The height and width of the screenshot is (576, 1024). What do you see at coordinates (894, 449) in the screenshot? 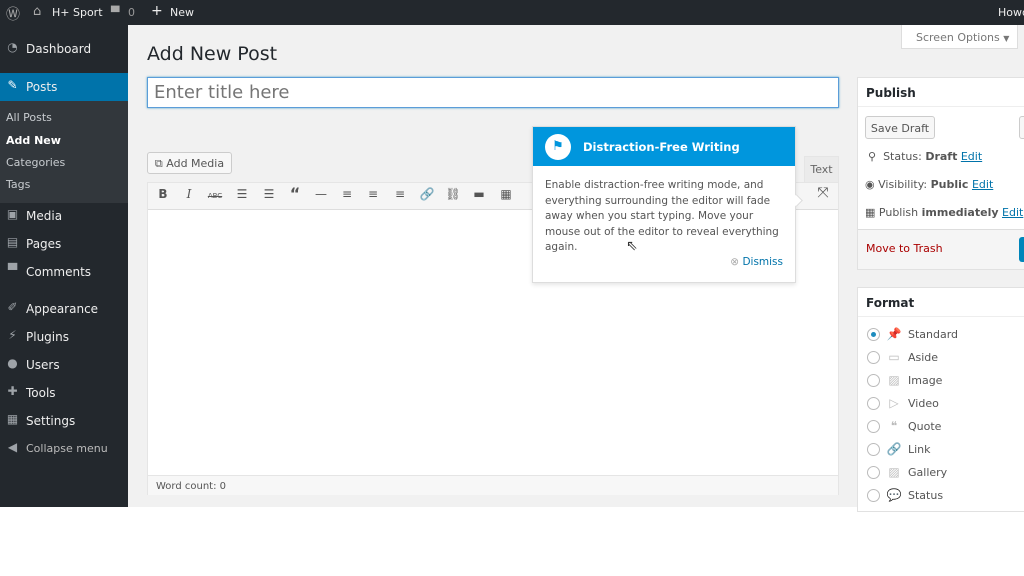
I see `format-link-icon: 🔗` at bounding box center [894, 449].